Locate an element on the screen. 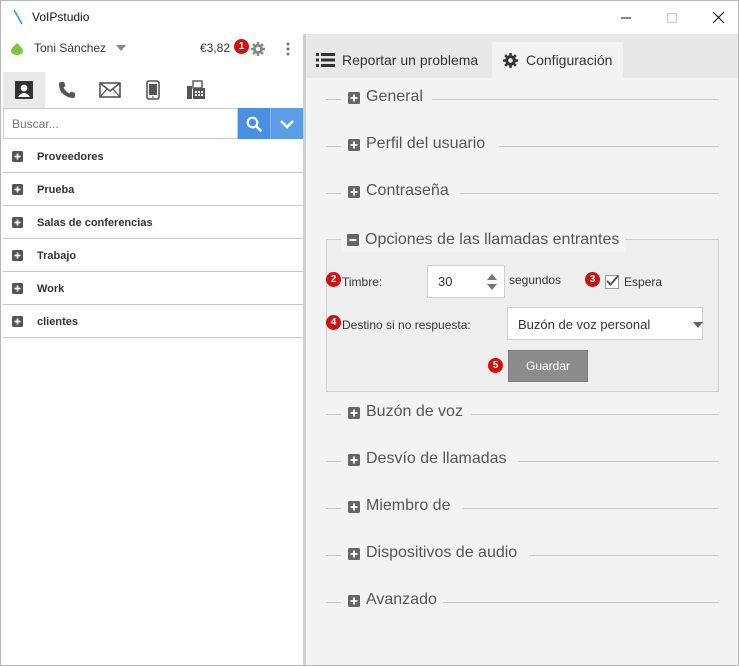  tab-configuration: Configuración is located at coordinates (557, 60).